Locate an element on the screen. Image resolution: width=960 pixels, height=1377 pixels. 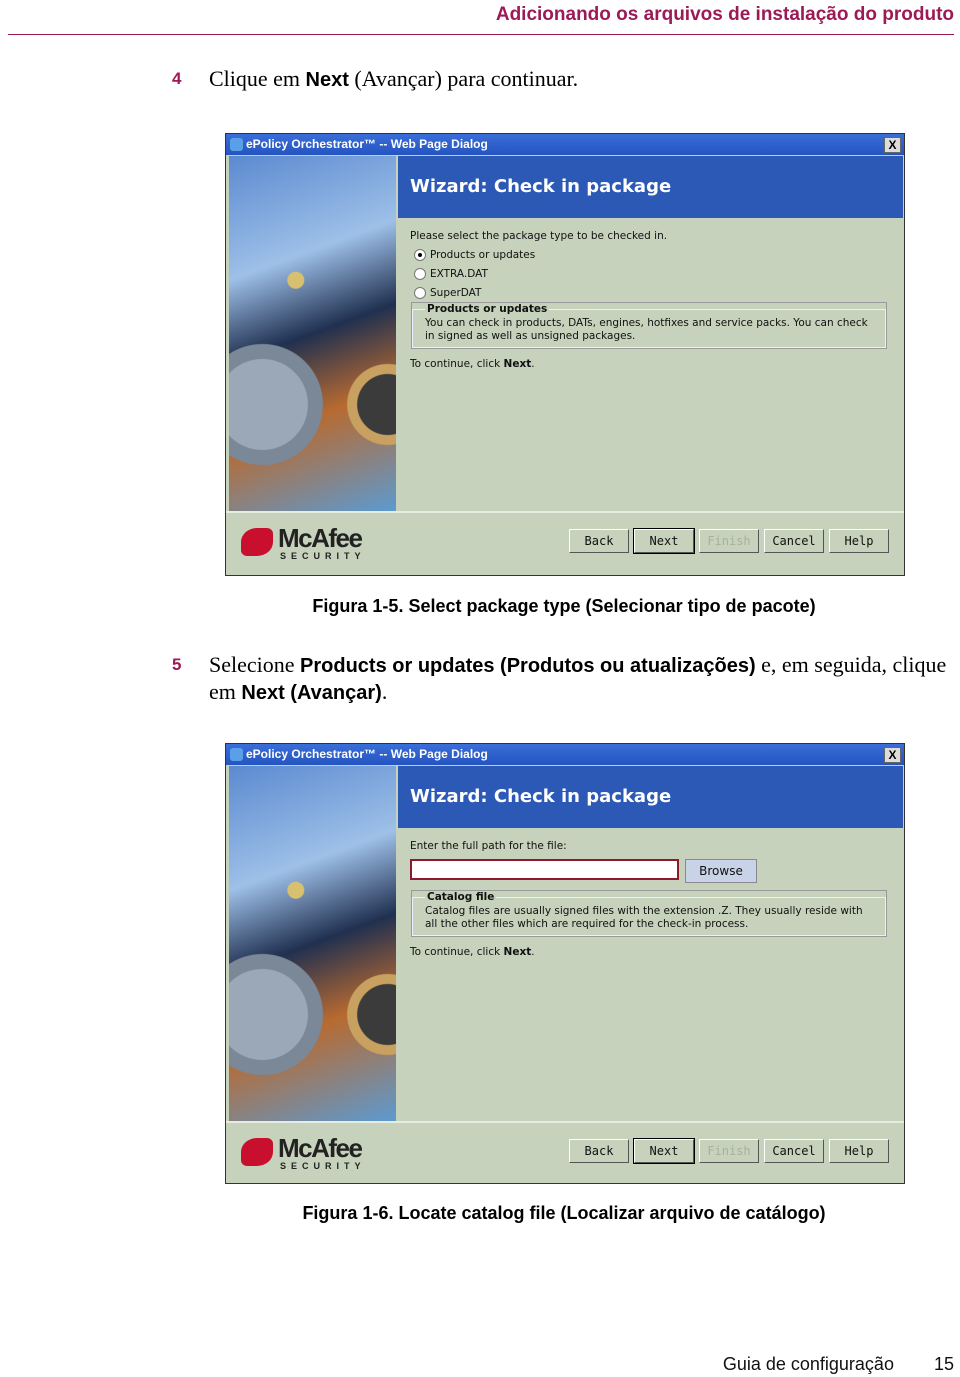
radio-products-or-updates: Products or updates is located at coordinates (653, 255).